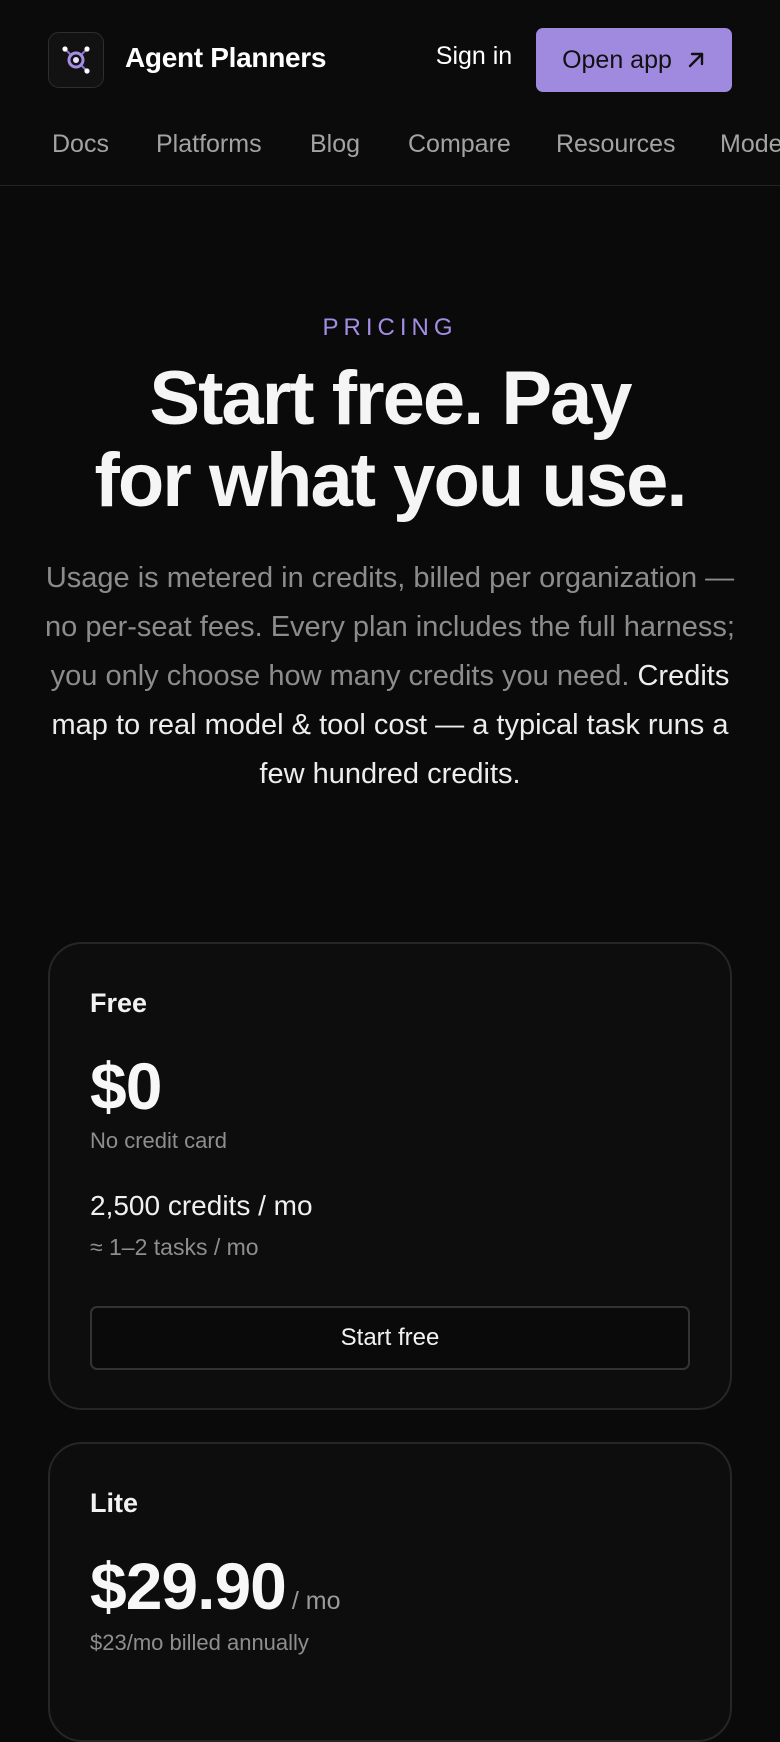 The height and width of the screenshot is (1742, 780). What do you see at coordinates (209, 144) in the screenshot?
I see `nav-item-platforms: Platforms` at bounding box center [209, 144].